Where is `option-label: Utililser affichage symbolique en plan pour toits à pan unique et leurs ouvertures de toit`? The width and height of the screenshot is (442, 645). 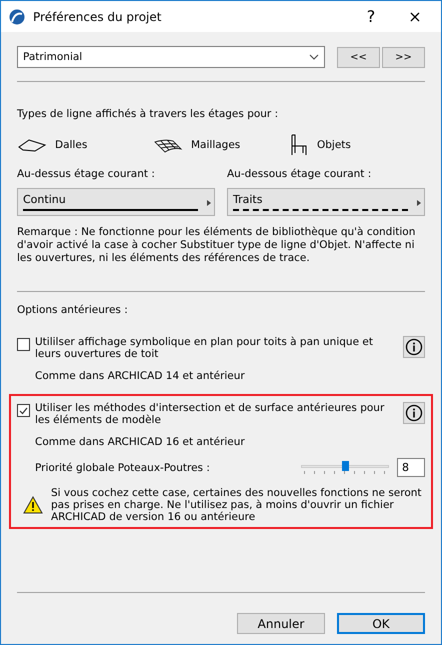
option-label: Utililser affichage symbolique en plan pour toits à pan unique et leurs ouvertures de toit is located at coordinates (204, 348).